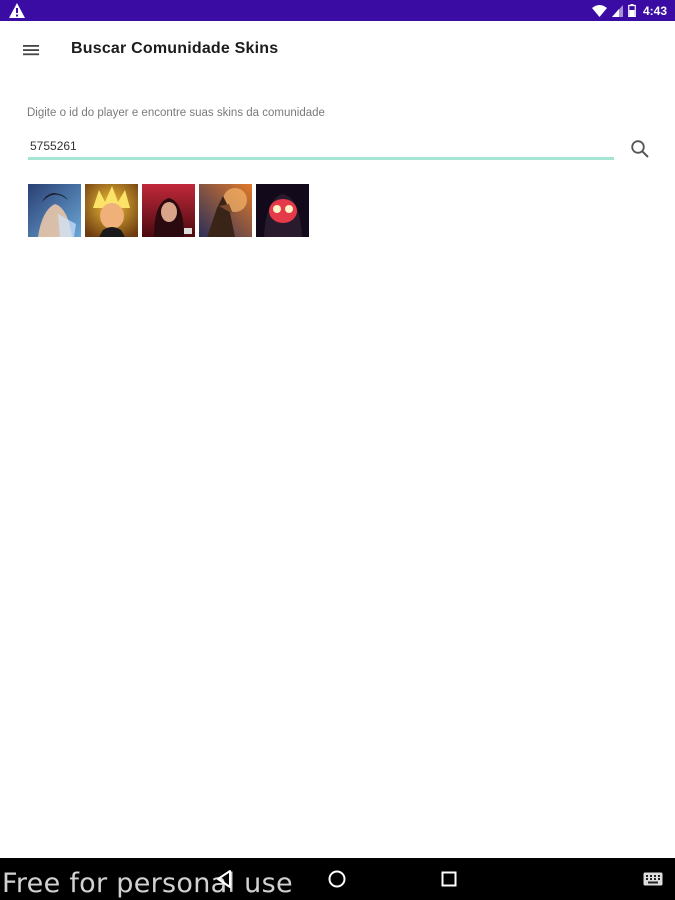  I want to click on keyboard-icon, so click(653, 879).